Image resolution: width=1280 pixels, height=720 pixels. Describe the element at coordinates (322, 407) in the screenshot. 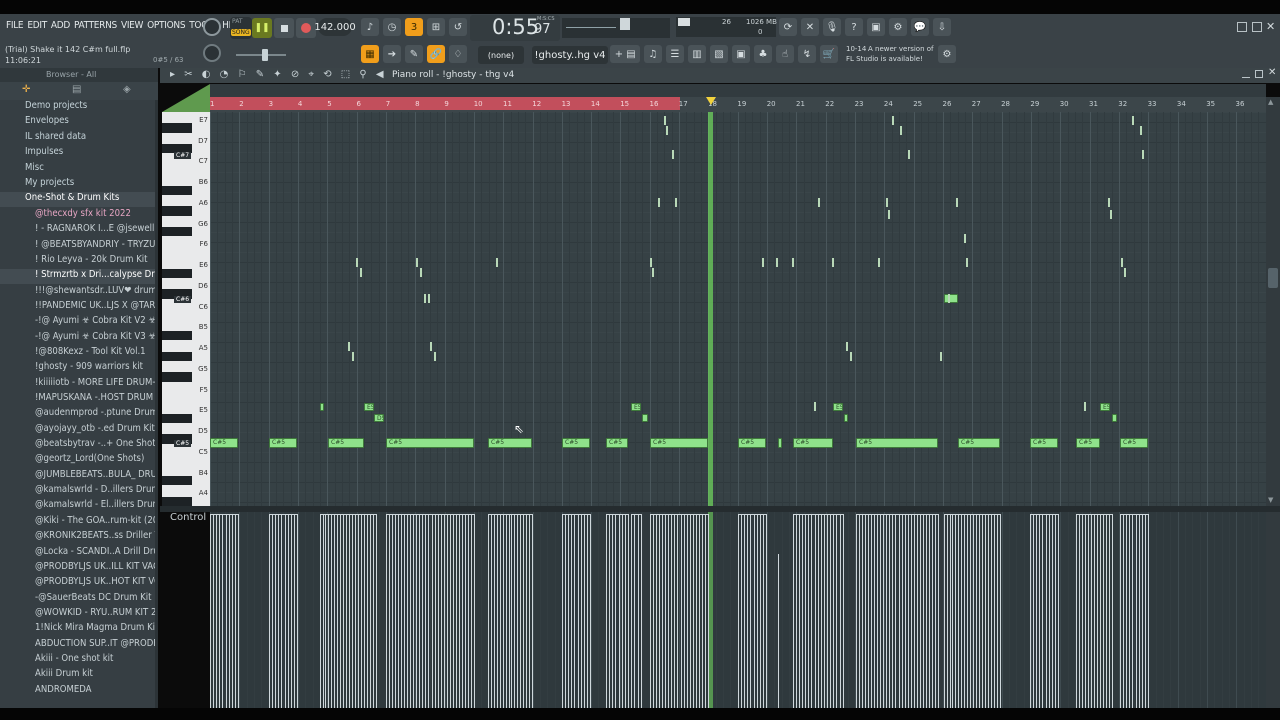

I see `note-e5` at that location.